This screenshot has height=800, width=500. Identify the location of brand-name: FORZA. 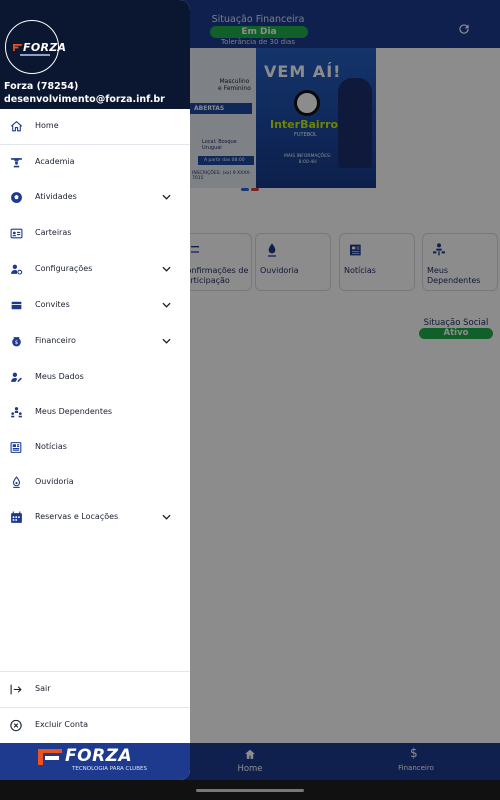
(99, 756).